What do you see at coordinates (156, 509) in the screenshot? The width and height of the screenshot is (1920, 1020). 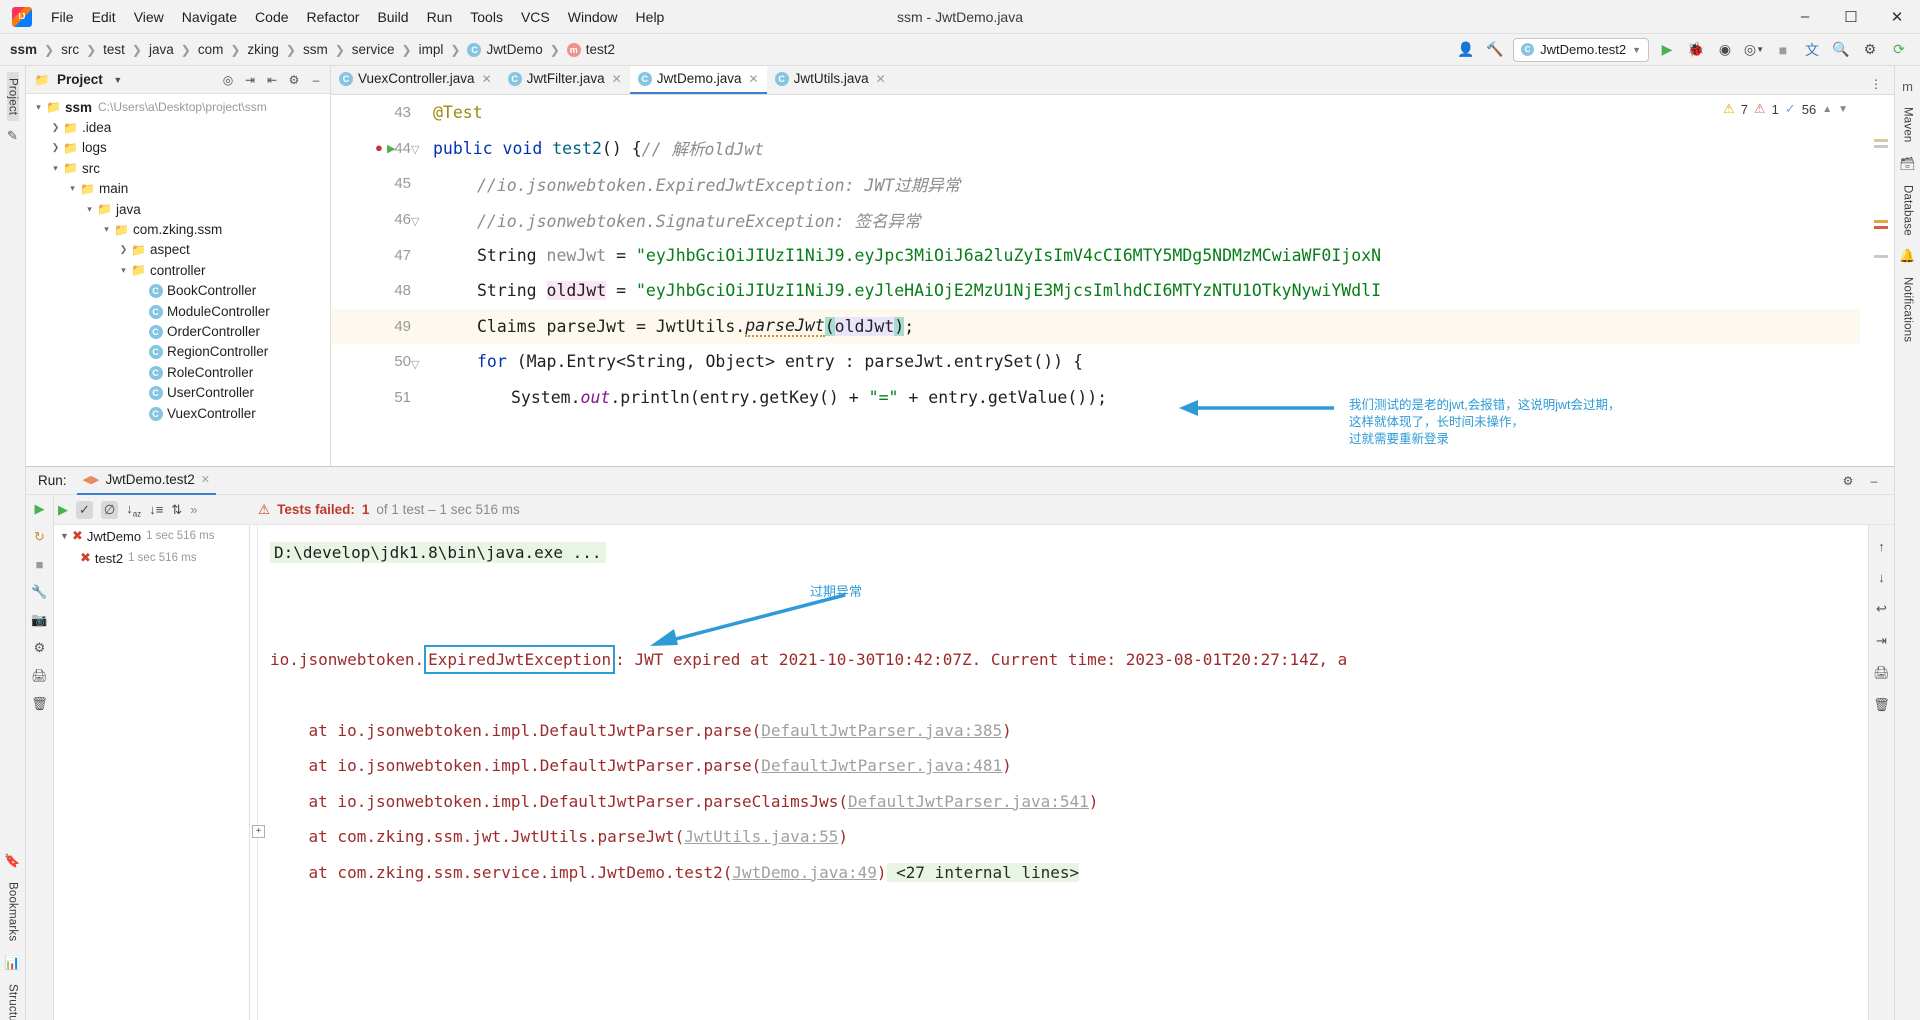 I see `sort-duration-icon: ↓≡` at bounding box center [156, 509].